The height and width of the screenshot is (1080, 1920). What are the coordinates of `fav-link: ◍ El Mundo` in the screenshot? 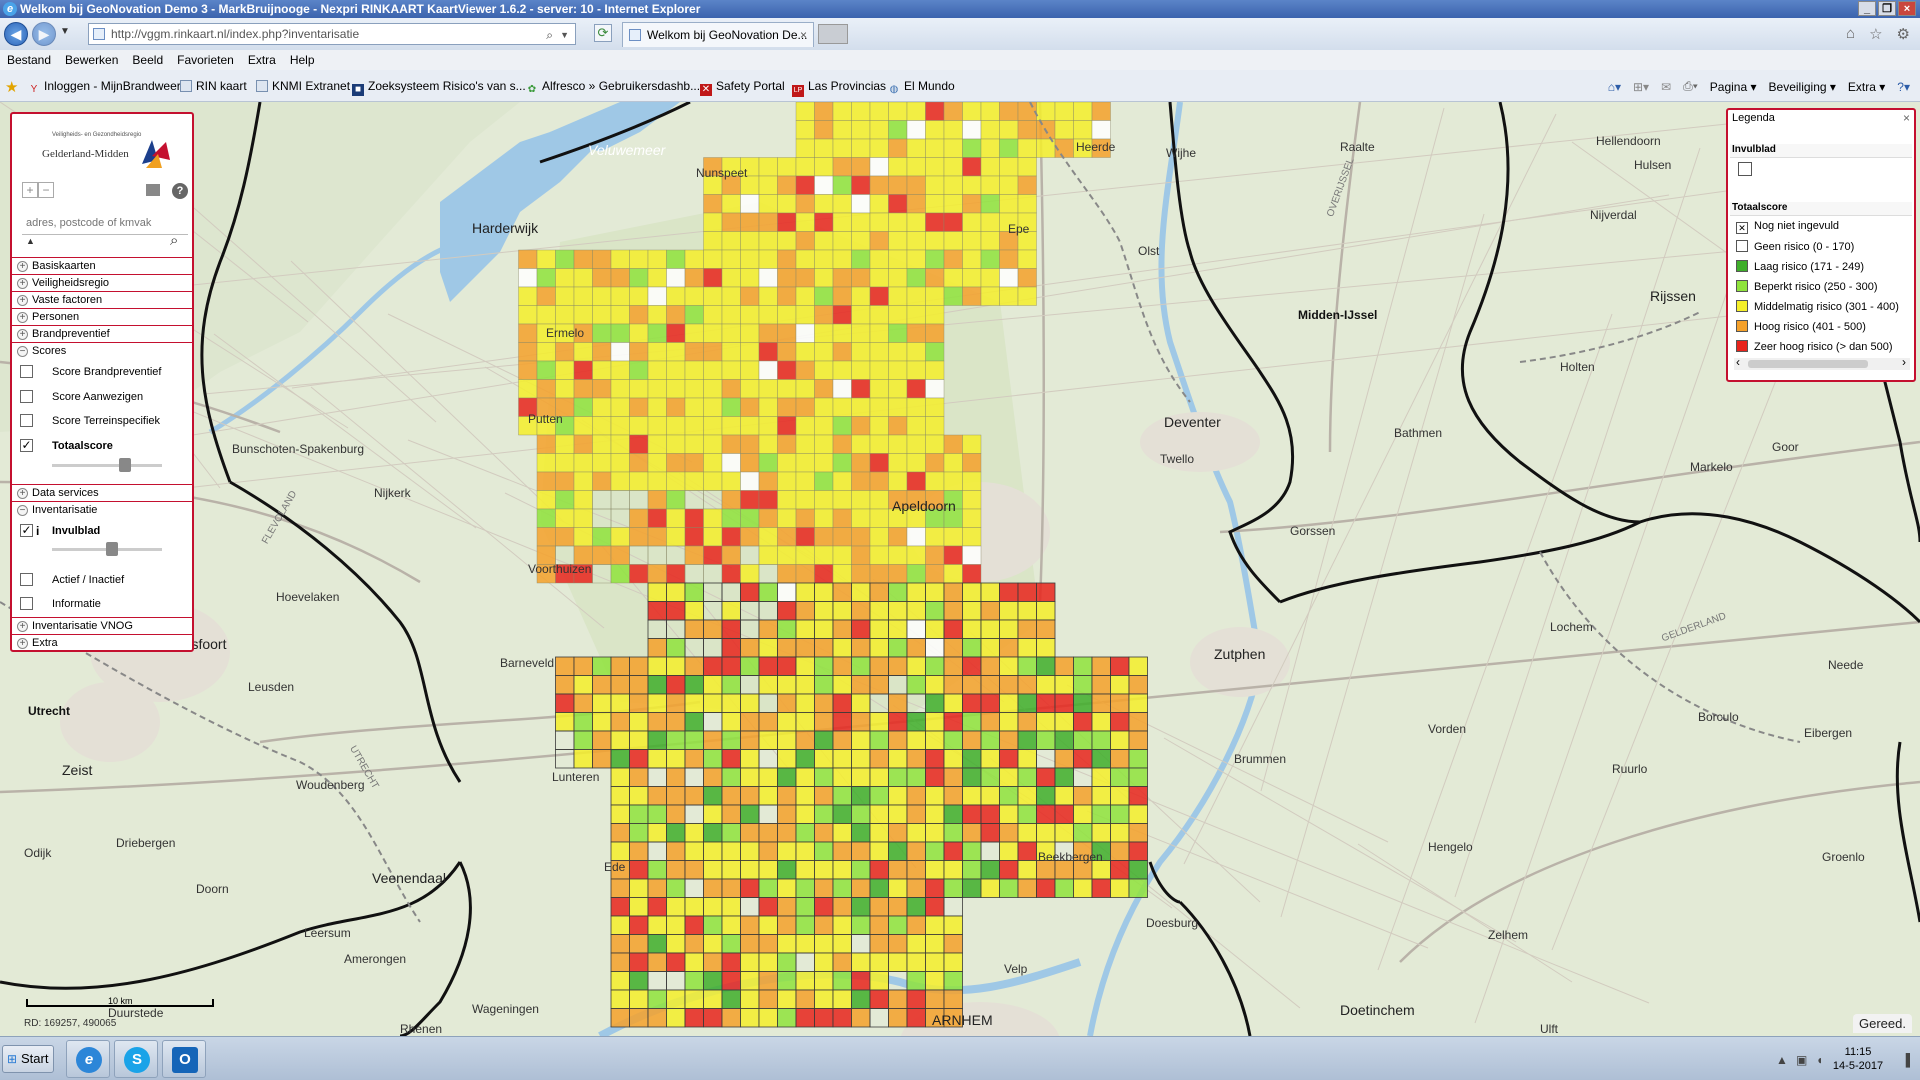 It's located at (921, 87).